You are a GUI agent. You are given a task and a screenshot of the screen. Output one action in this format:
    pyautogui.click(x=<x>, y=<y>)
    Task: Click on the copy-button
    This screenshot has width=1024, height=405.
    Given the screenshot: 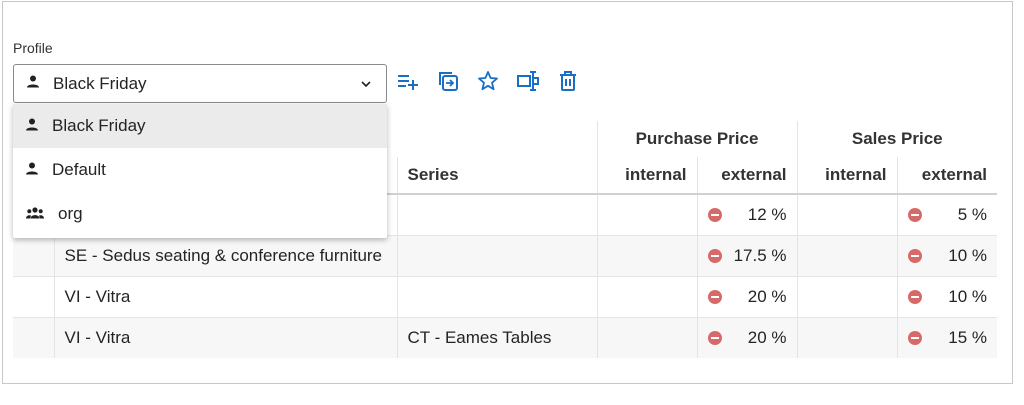 What is the action you would take?
    pyautogui.click(x=448, y=81)
    